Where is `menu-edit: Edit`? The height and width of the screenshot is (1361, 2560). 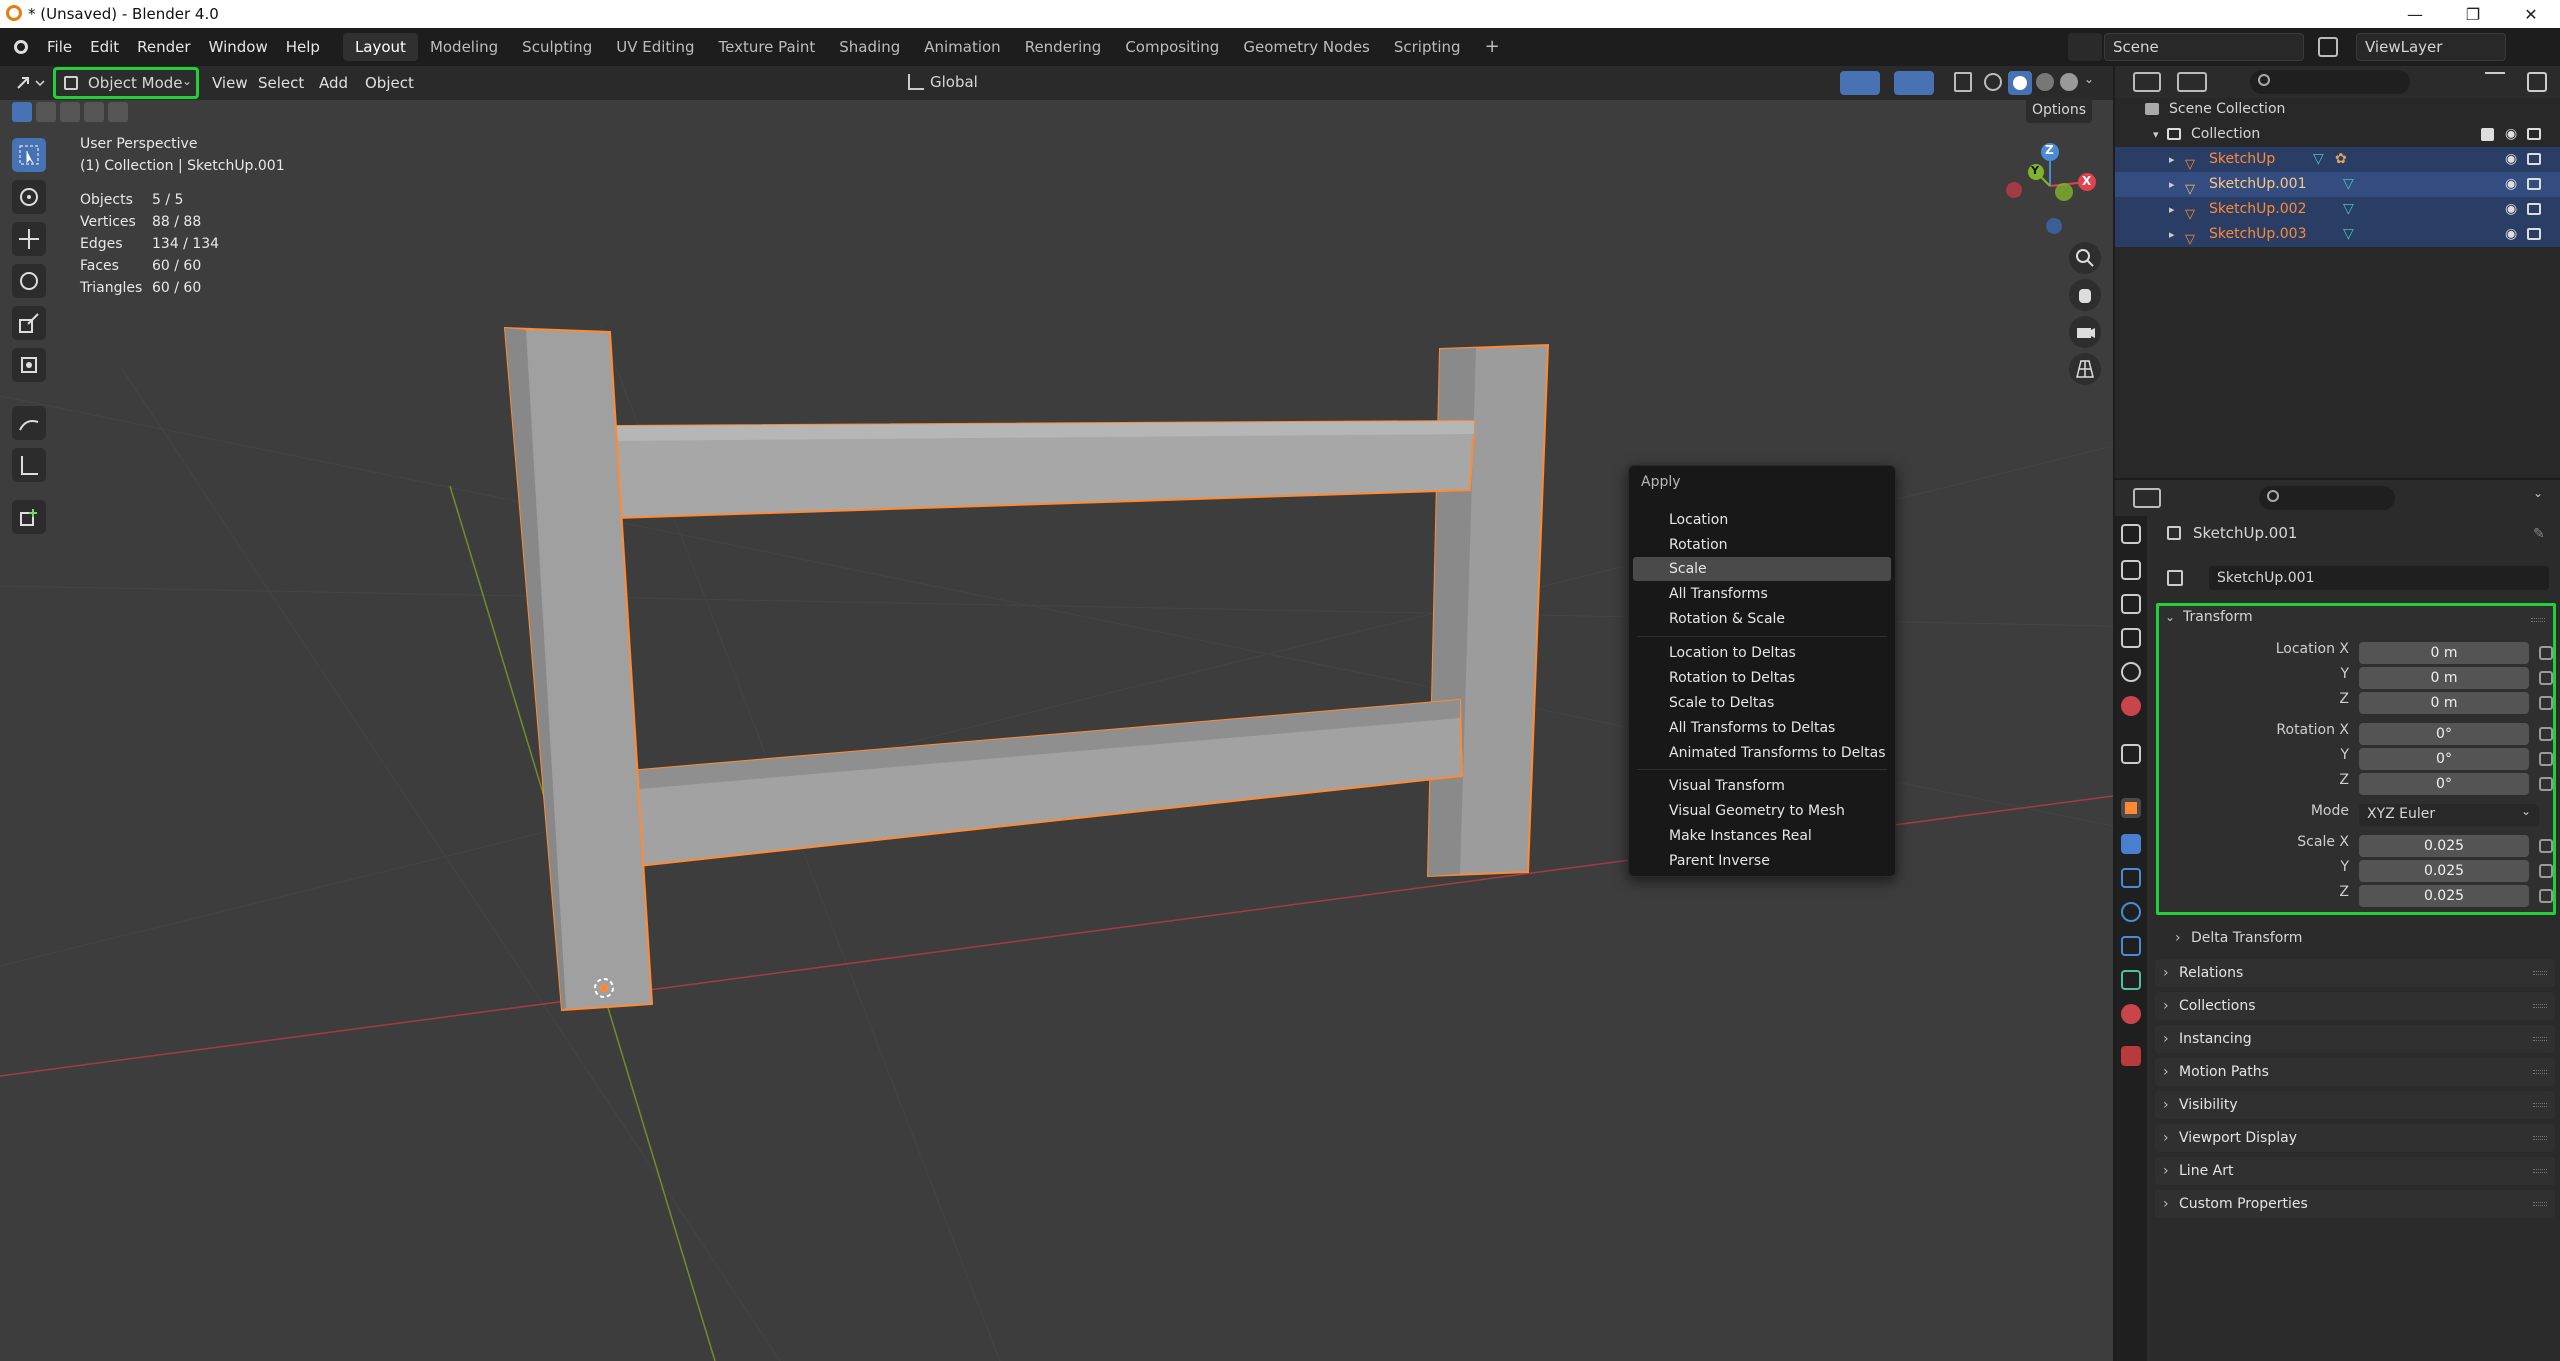 menu-edit: Edit is located at coordinates (104, 47).